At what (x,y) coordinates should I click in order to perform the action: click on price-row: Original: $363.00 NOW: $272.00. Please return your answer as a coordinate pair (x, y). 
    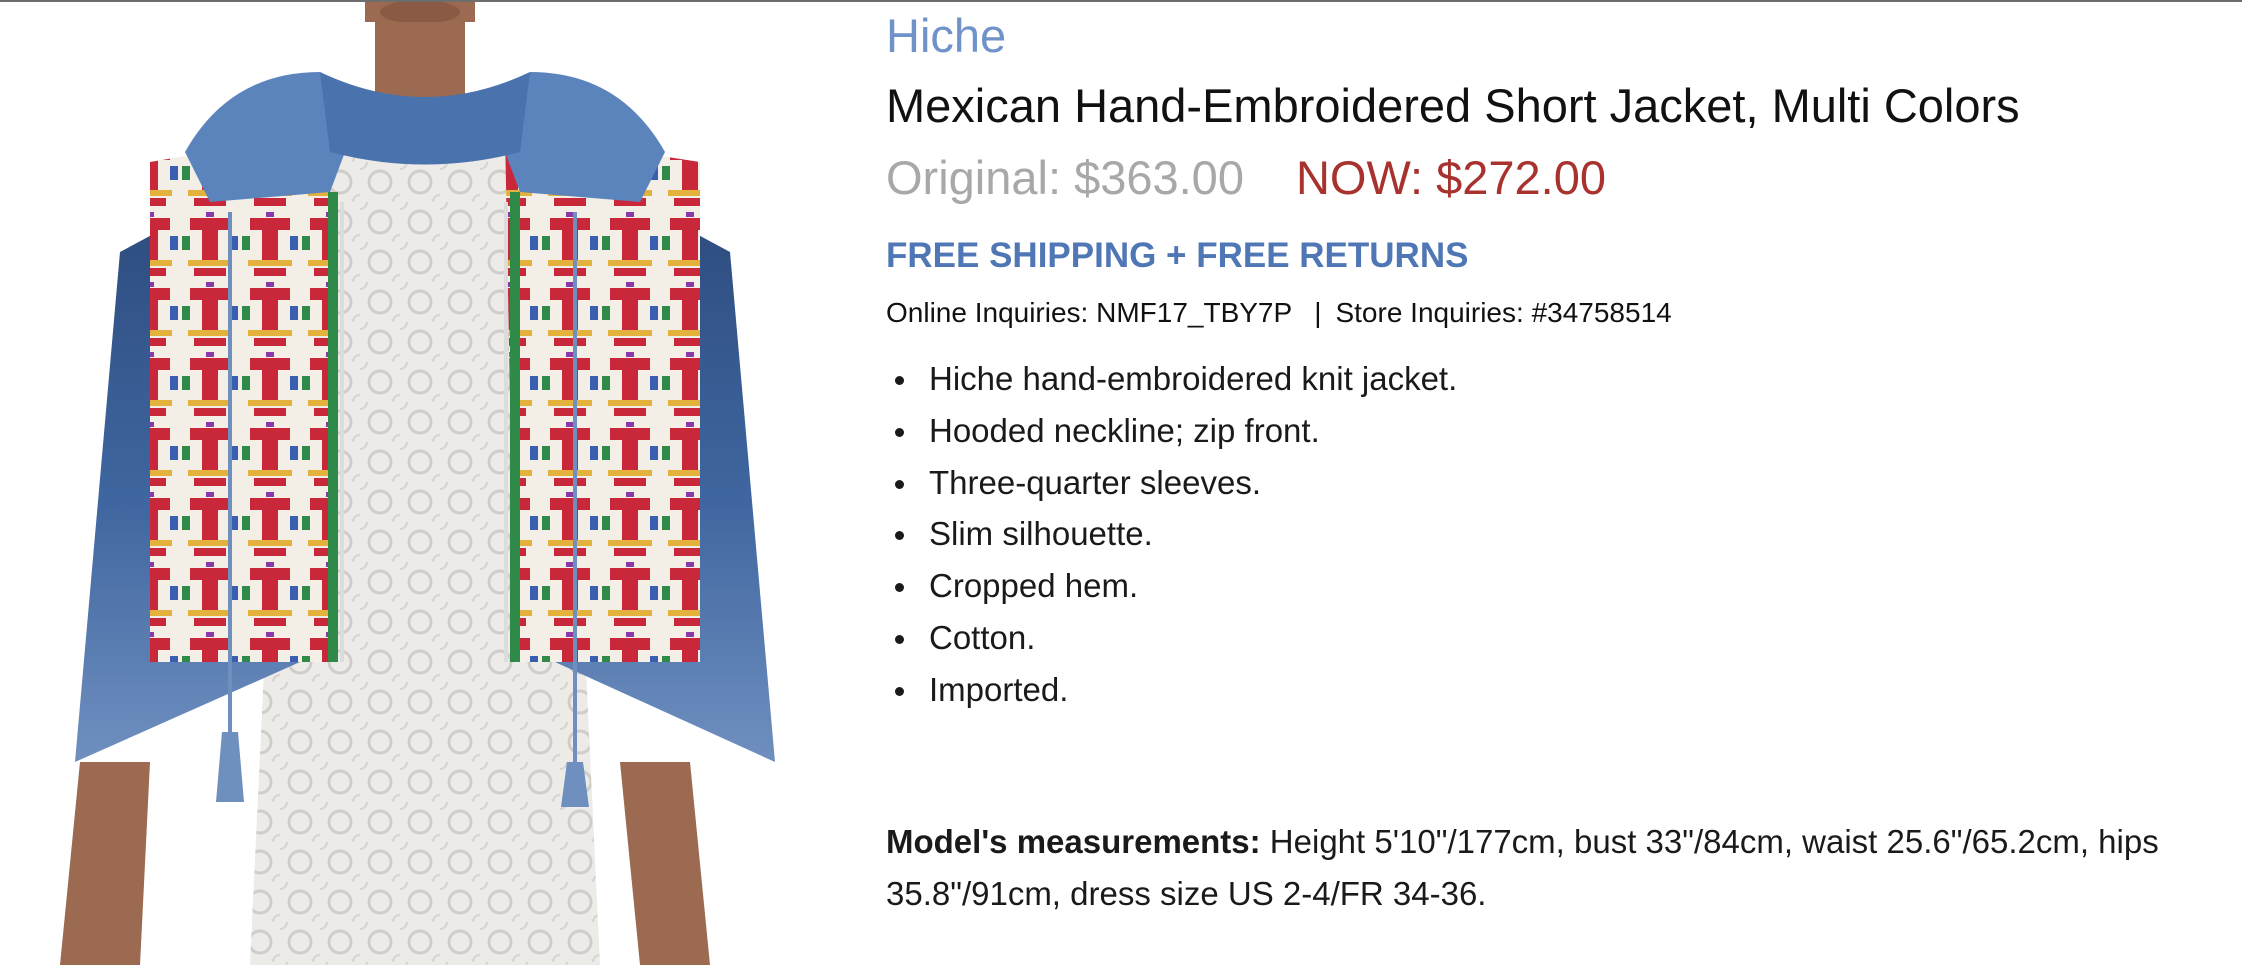
    Looking at the image, I should click on (1246, 178).